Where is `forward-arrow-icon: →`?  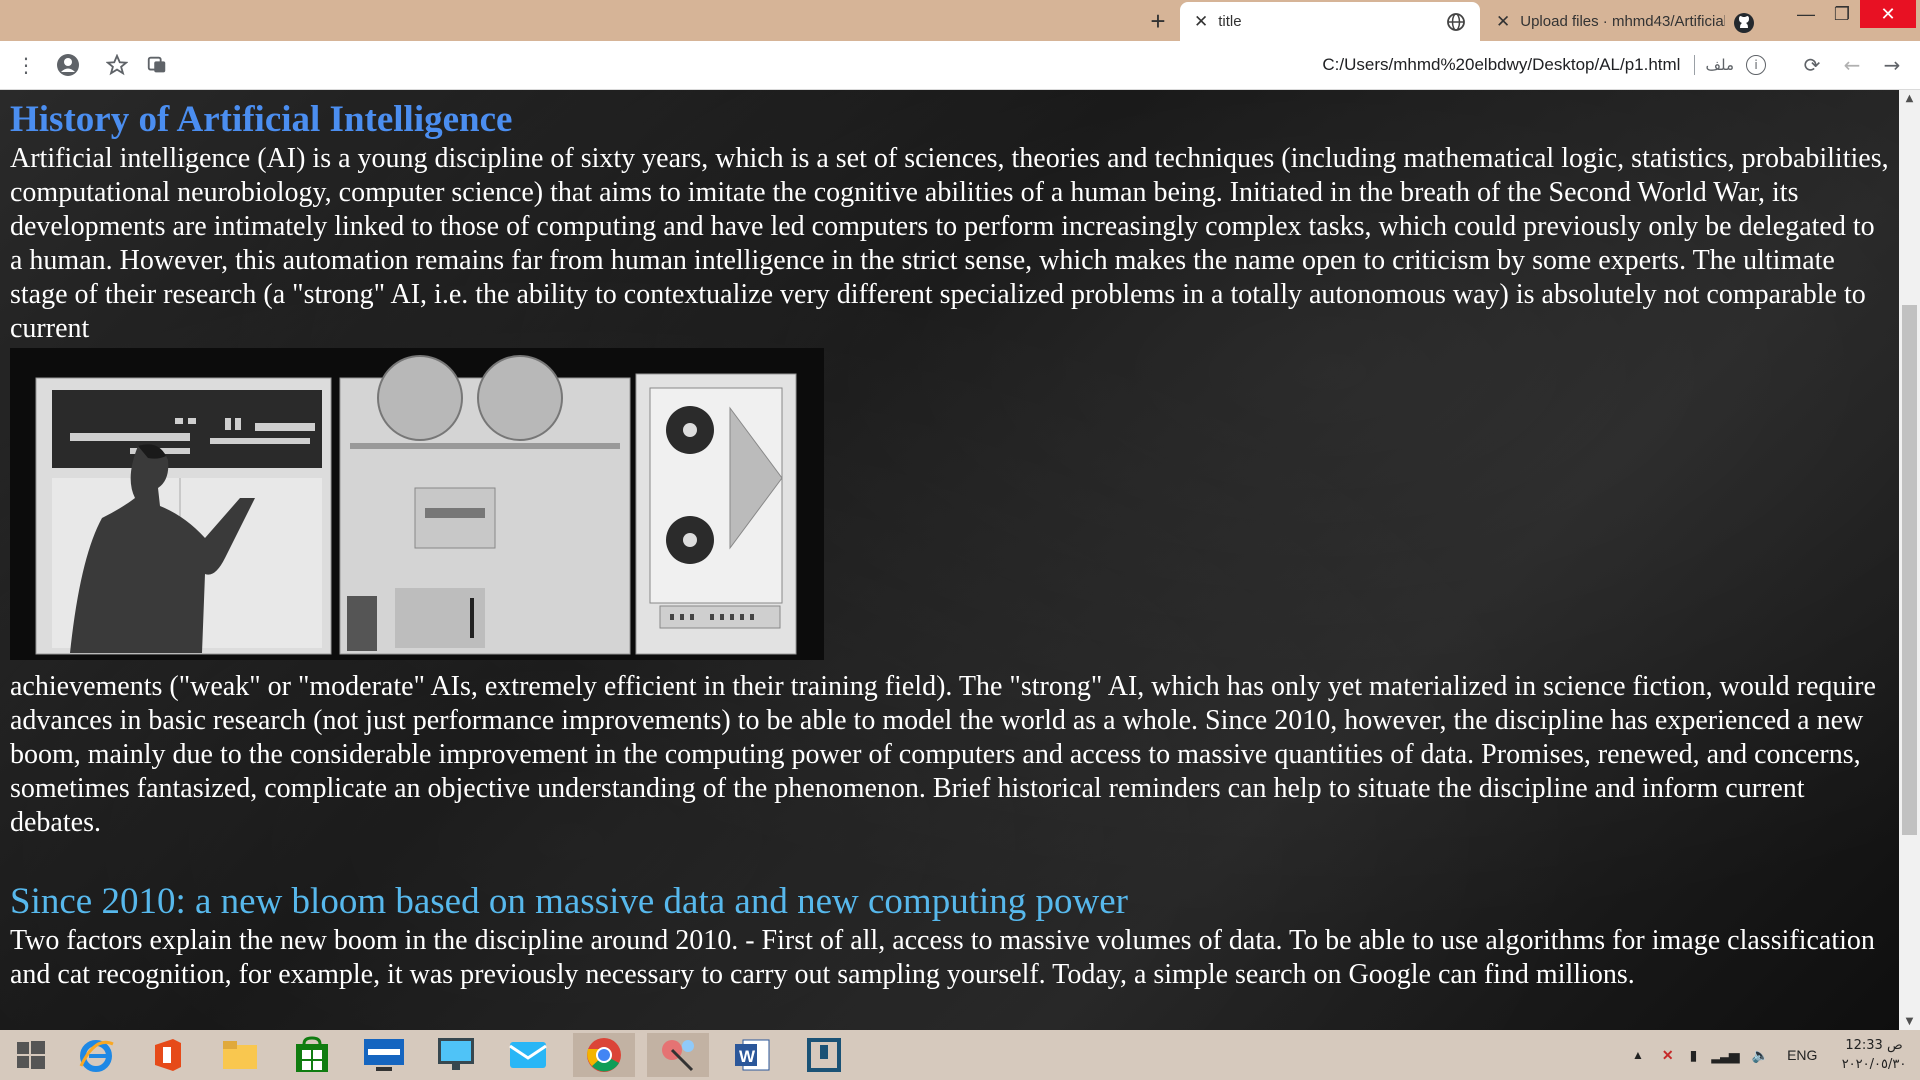 forward-arrow-icon: → is located at coordinates (1892, 65).